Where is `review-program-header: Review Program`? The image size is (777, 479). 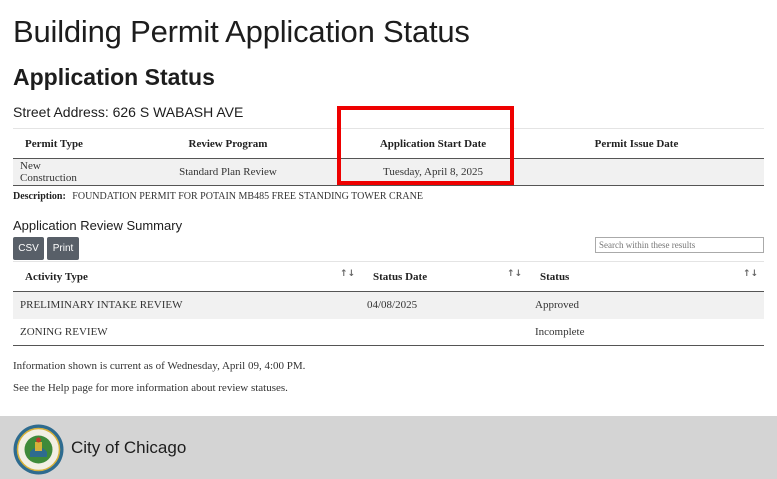
review-program-header: Review Program is located at coordinates (228, 143).